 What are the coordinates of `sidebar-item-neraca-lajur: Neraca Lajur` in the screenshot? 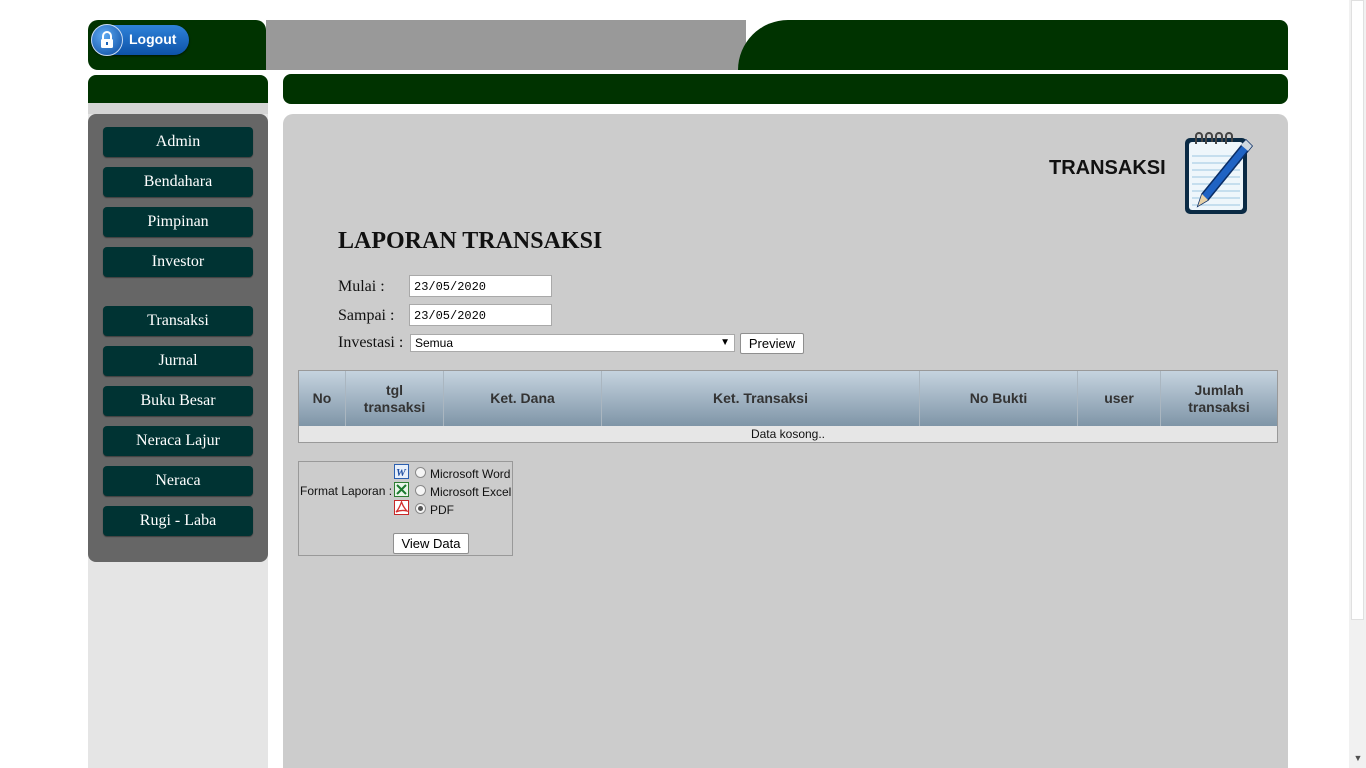 It's located at (178, 441).